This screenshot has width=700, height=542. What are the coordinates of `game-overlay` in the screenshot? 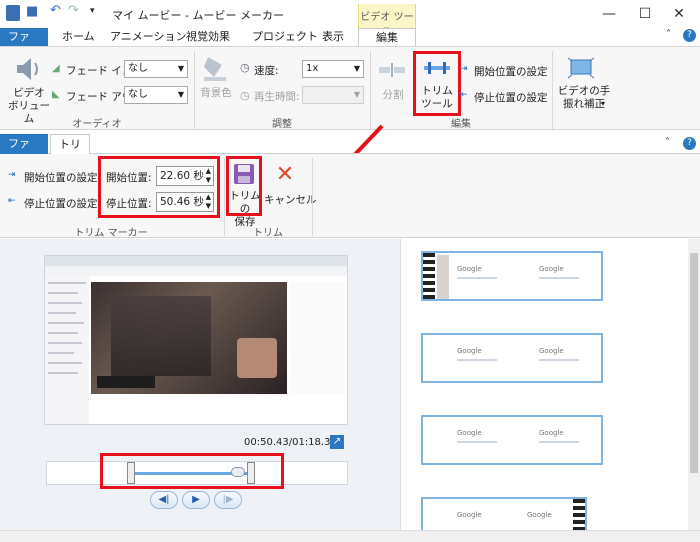 It's located at (161, 336).